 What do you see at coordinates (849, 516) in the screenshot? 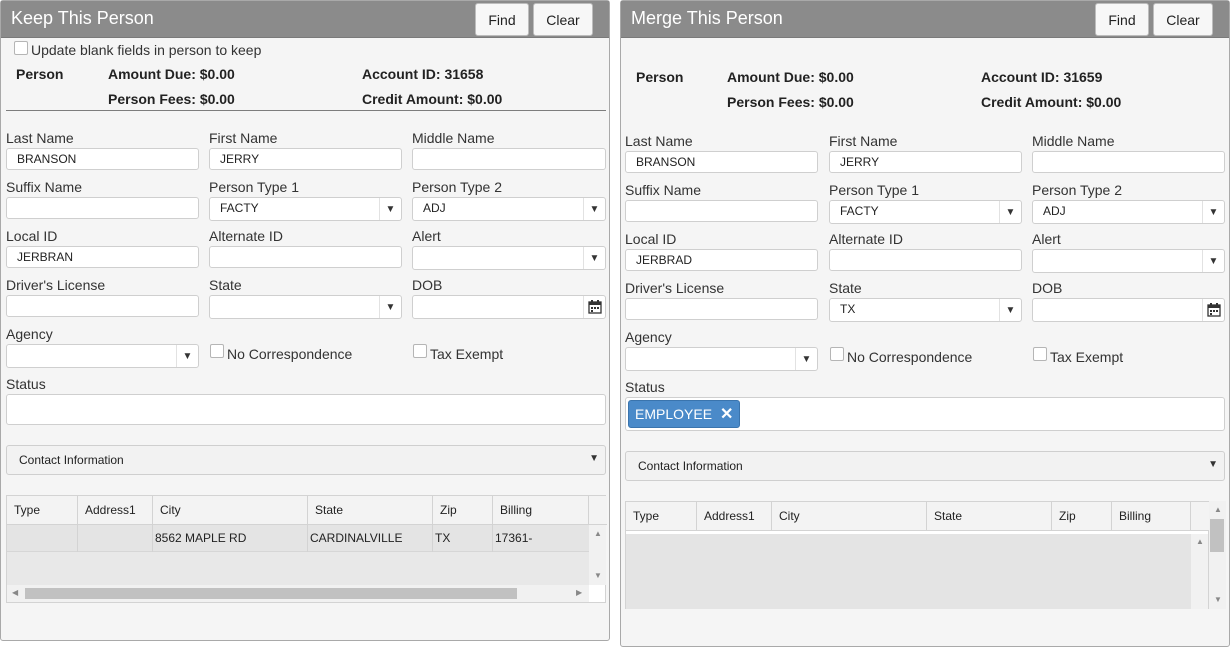
I see `merge-col-city: City` at bounding box center [849, 516].